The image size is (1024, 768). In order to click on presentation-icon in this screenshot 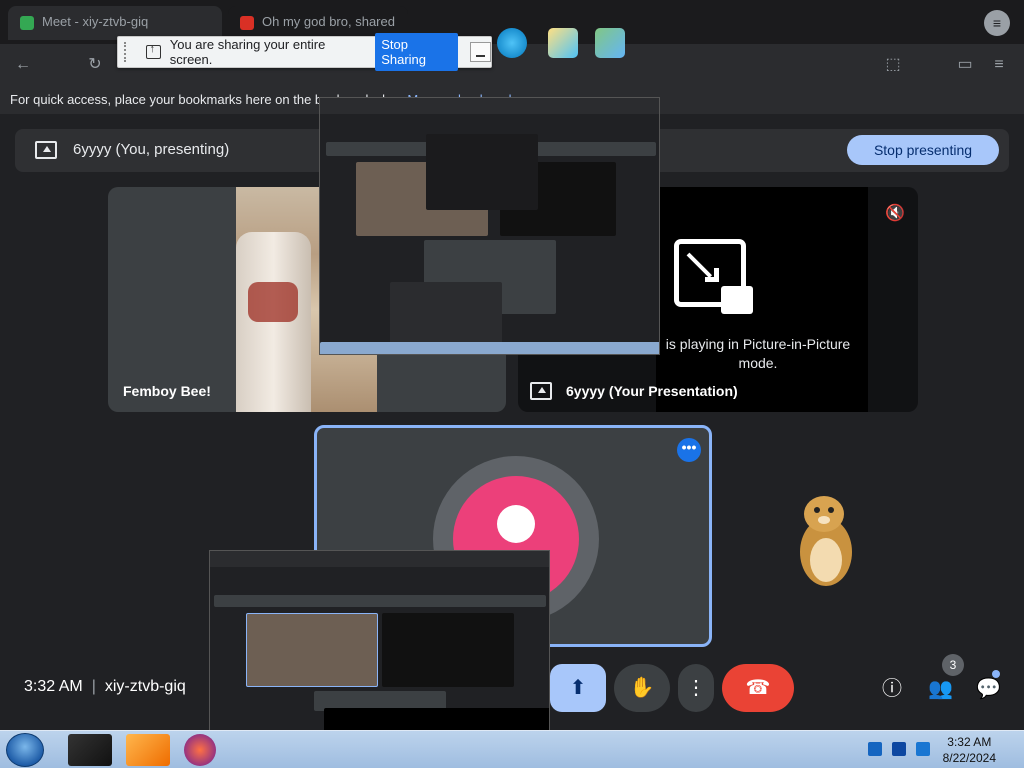, I will do `click(541, 391)`.